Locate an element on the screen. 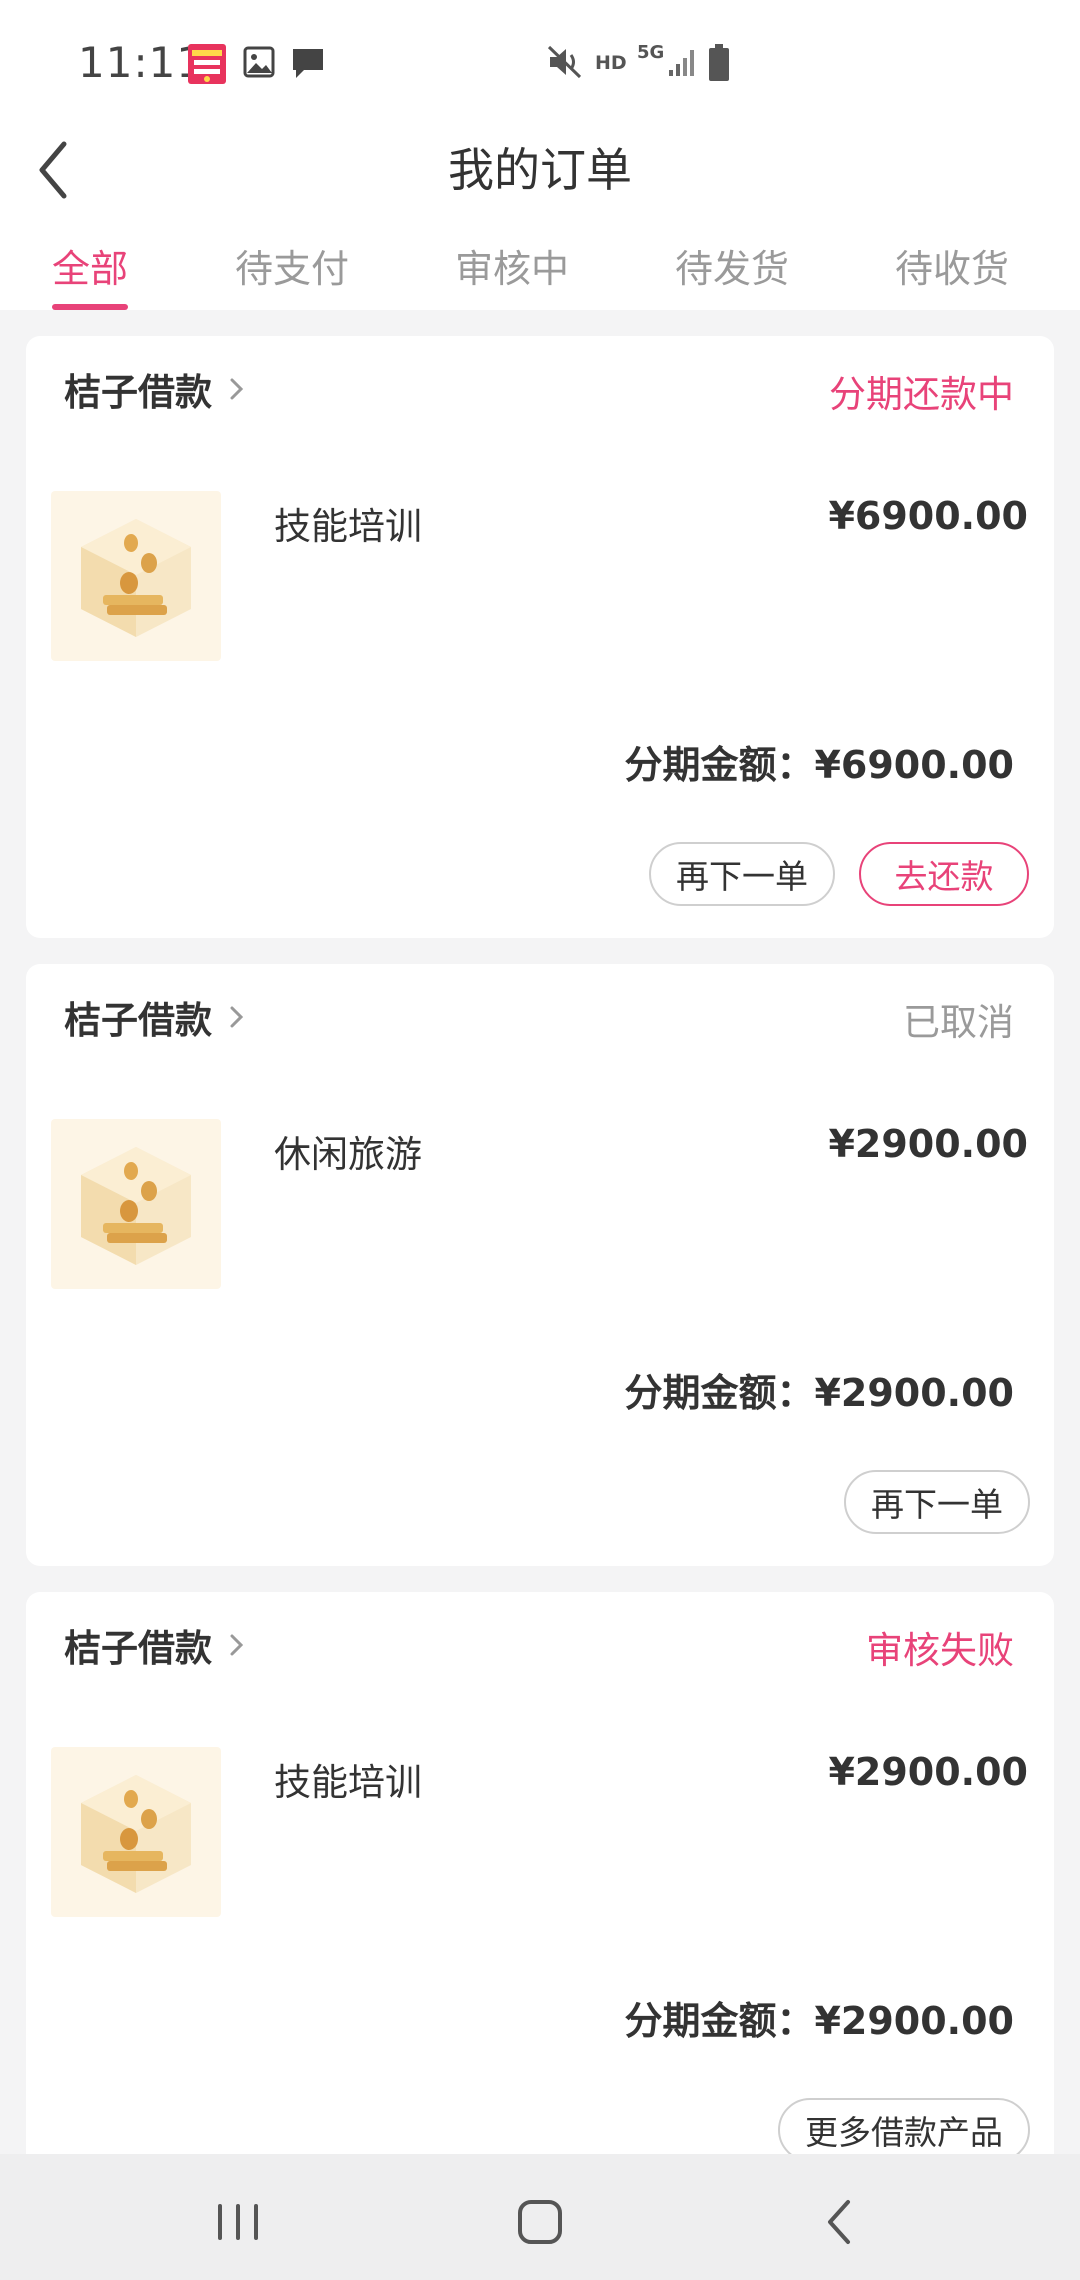  tab-label: 待收货 is located at coordinates (951, 269).